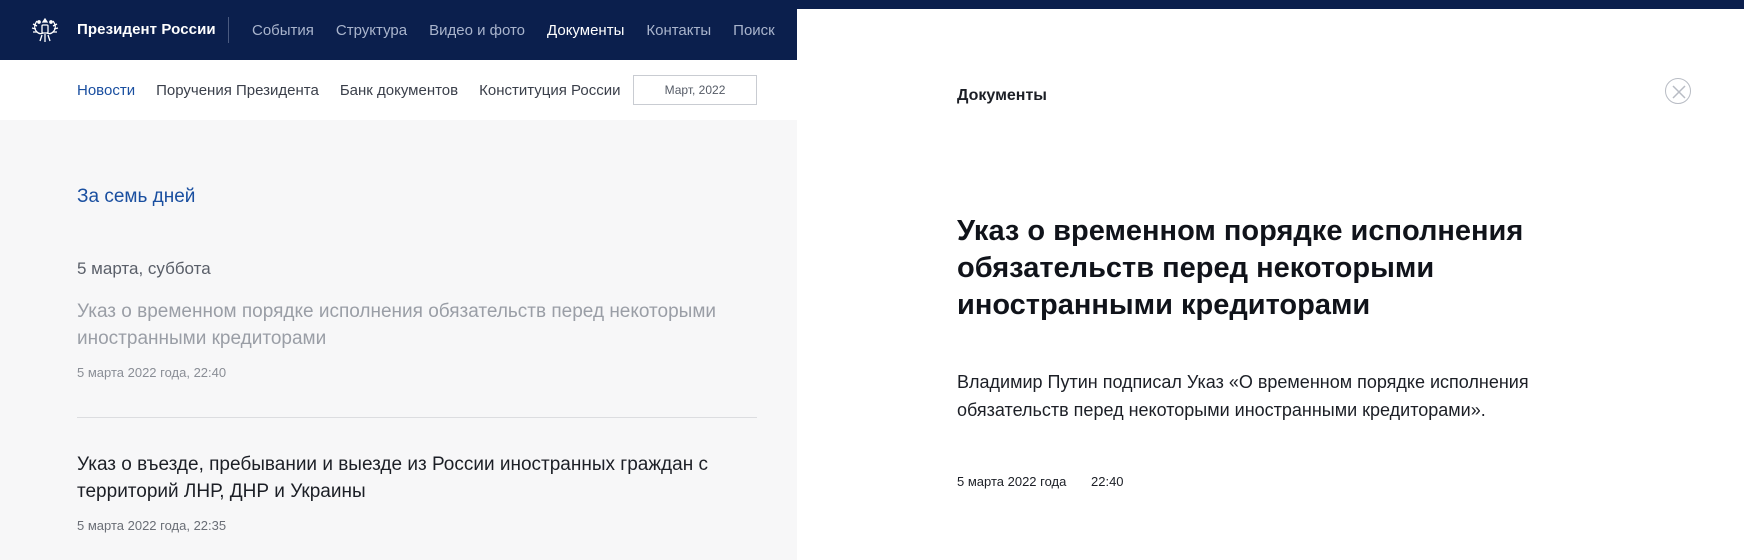 The width and height of the screenshot is (1744, 560). I want to click on close-button, so click(1678, 91).